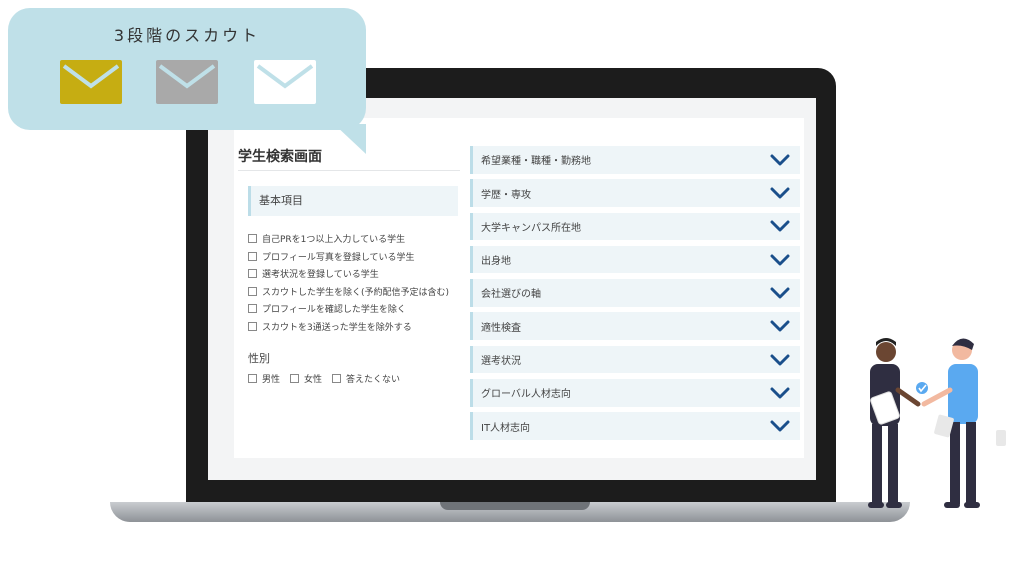  Describe the element at coordinates (886, 352) in the screenshot. I see `person-head` at that location.